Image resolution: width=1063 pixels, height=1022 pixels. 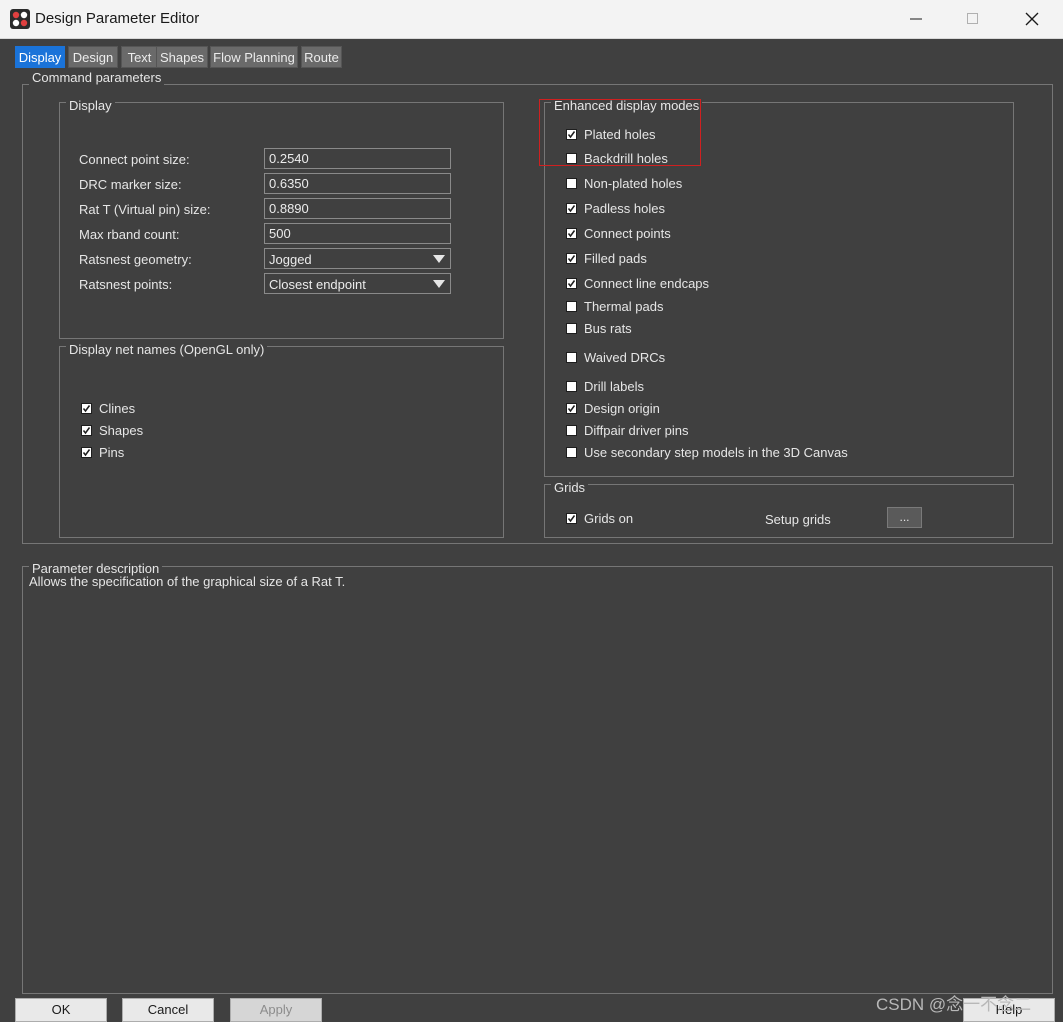 I want to click on minimize-icon, so click(x=916, y=19).